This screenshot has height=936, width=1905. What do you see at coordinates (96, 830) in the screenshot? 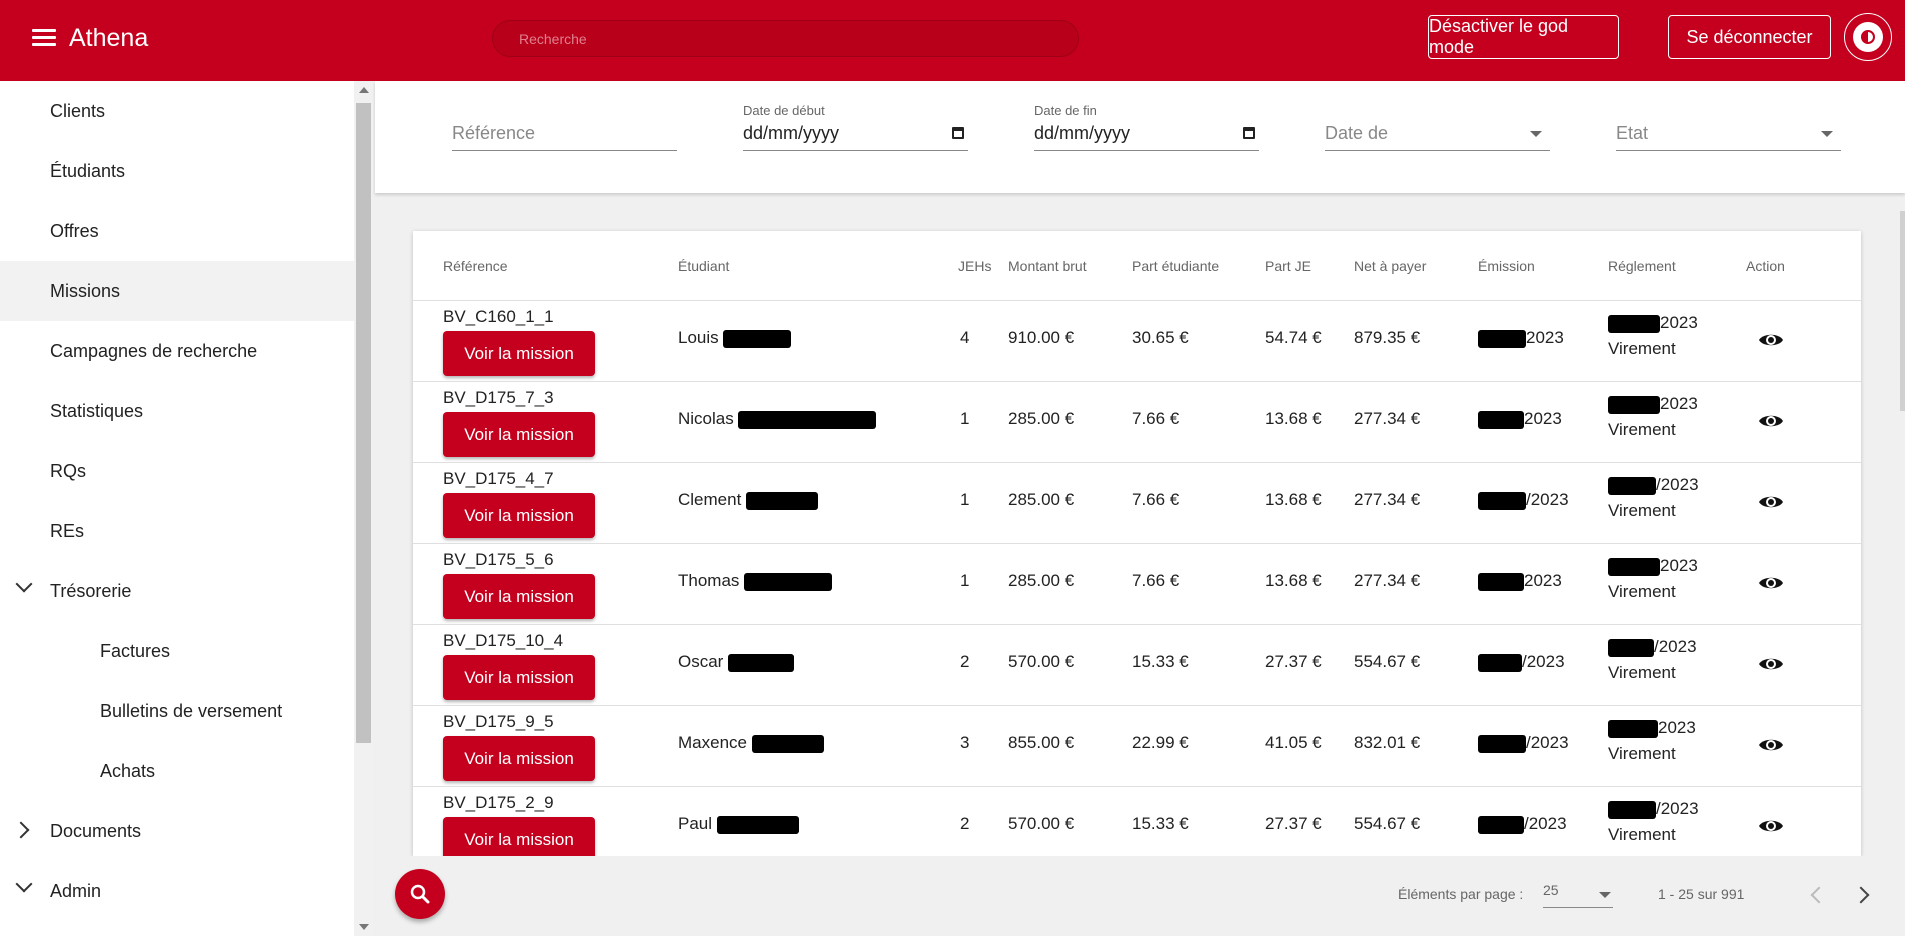
I see `sidebar-item-label: Documents` at bounding box center [96, 830].